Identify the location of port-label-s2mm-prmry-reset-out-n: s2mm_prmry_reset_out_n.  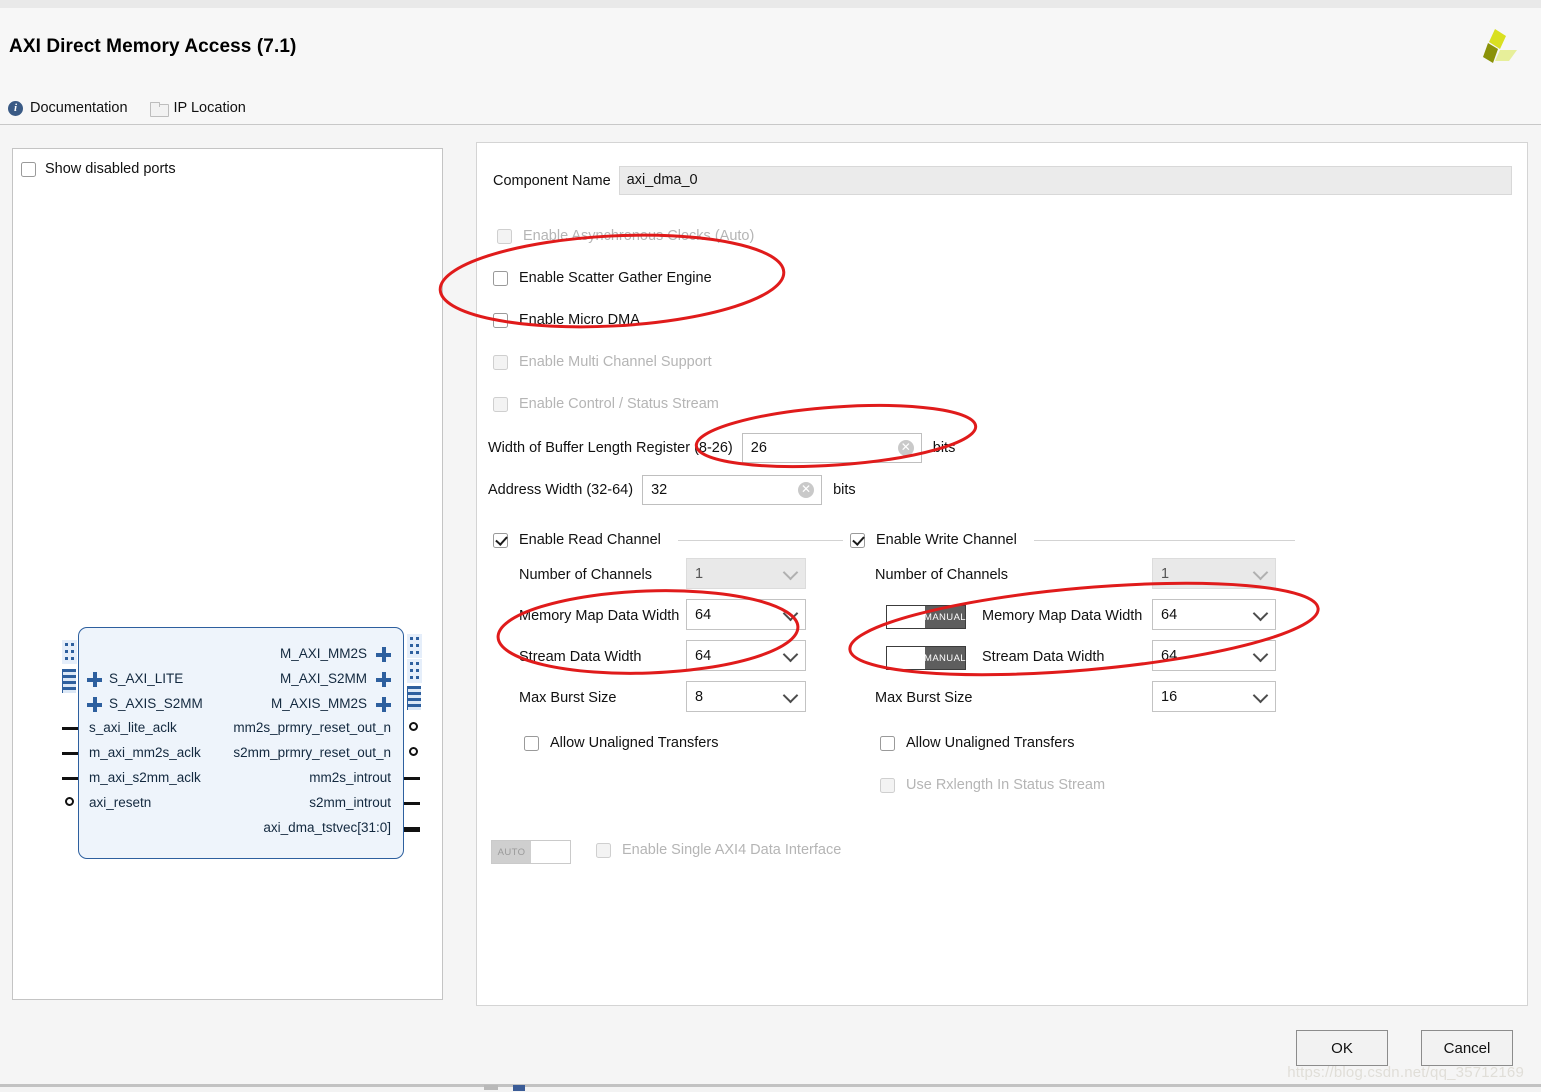
(312, 752).